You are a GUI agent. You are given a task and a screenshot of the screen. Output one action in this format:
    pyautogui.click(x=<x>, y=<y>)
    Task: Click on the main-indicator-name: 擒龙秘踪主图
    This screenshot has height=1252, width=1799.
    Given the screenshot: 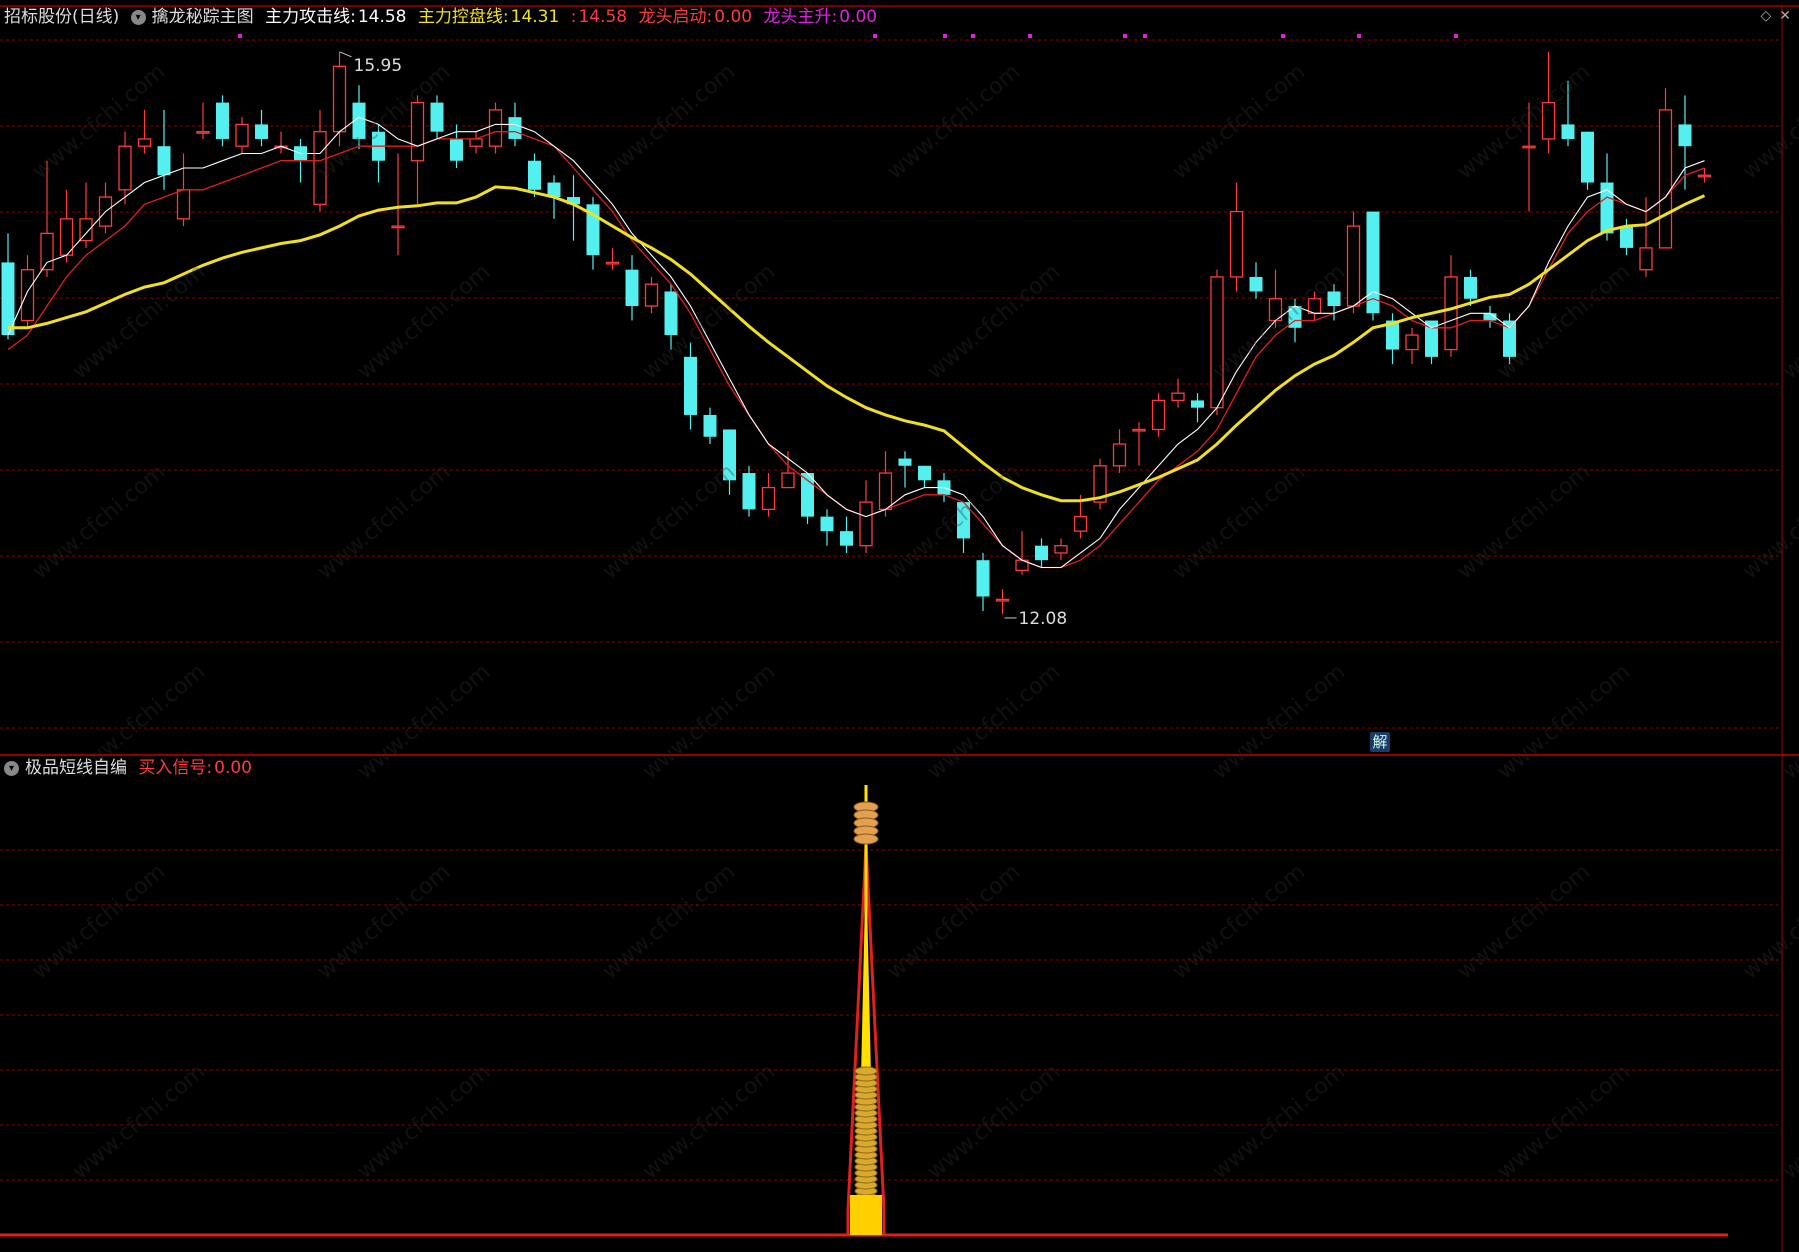 What is the action you would take?
    pyautogui.click(x=203, y=17)
    